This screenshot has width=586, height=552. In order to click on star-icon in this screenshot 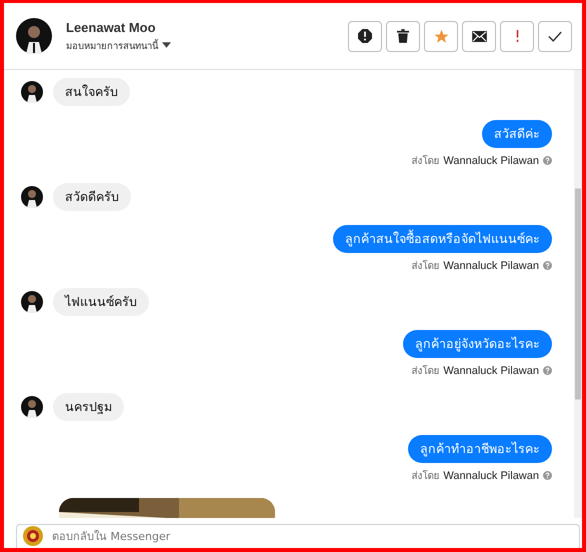, I will do `click(441, 36)`.